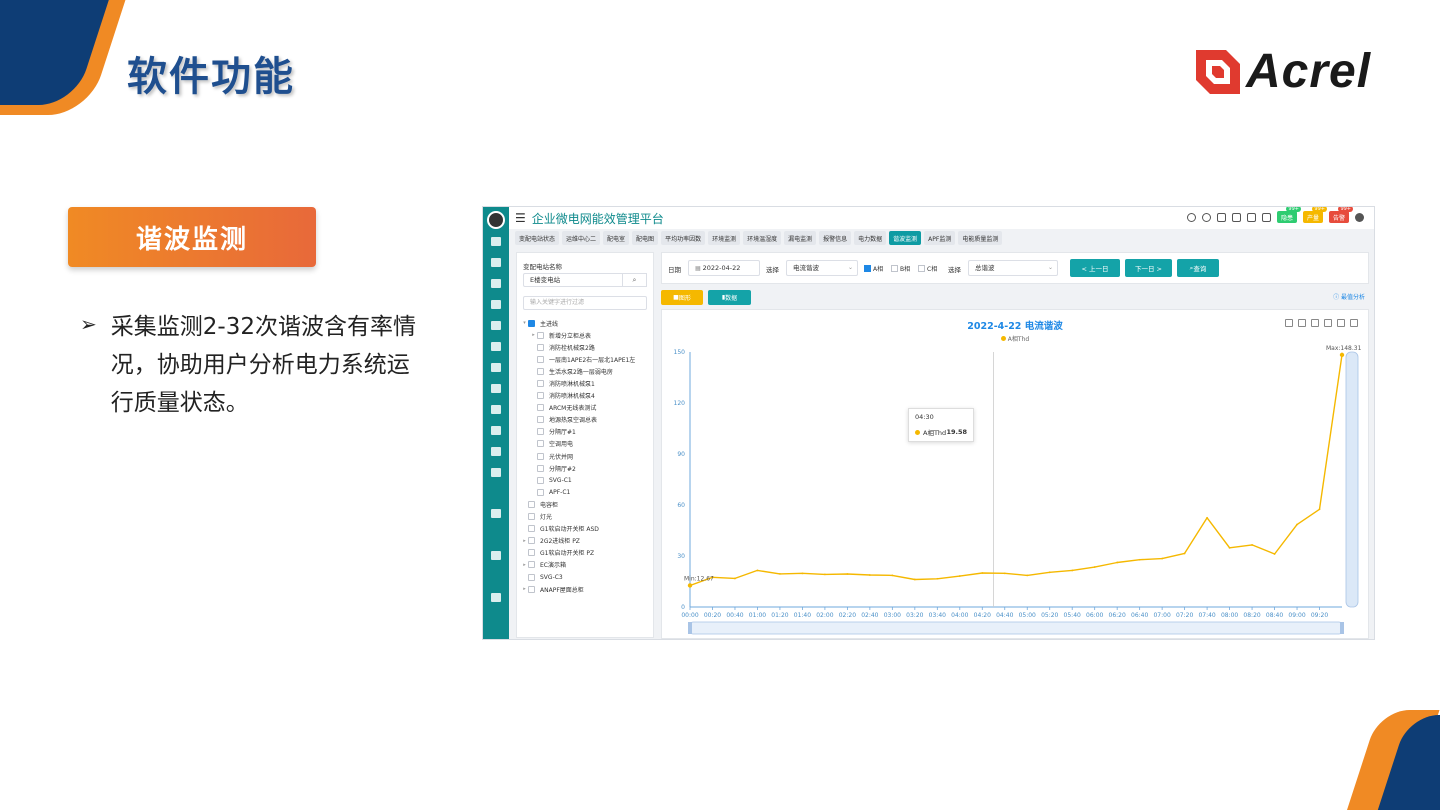 The height and width of the screenshot is (810, 1440). Describe the element at coordinates (496, 304) in the screenshot. I see `folder-icon` at that location.